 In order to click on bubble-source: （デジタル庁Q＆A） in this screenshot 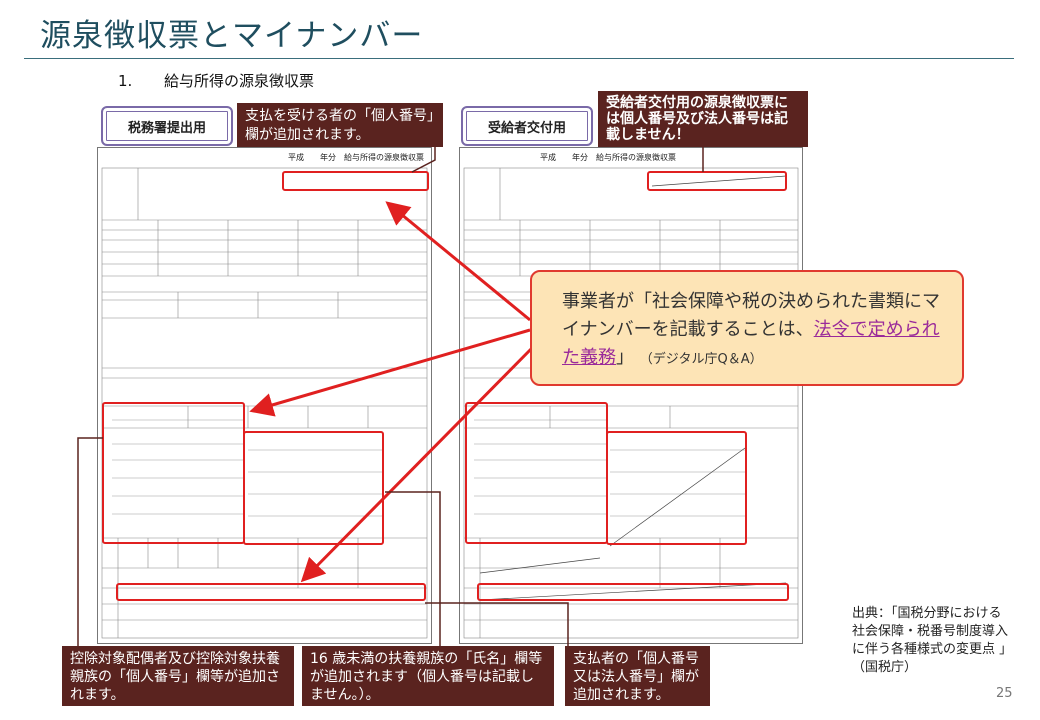, I will do `click(701, 359)`.